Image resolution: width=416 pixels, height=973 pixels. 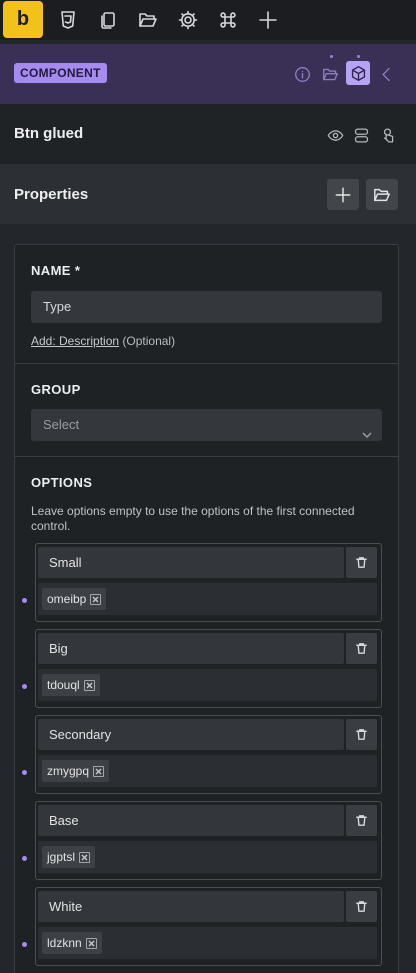 I want to click on chevron-down-icon, so click(x=367, y=429).